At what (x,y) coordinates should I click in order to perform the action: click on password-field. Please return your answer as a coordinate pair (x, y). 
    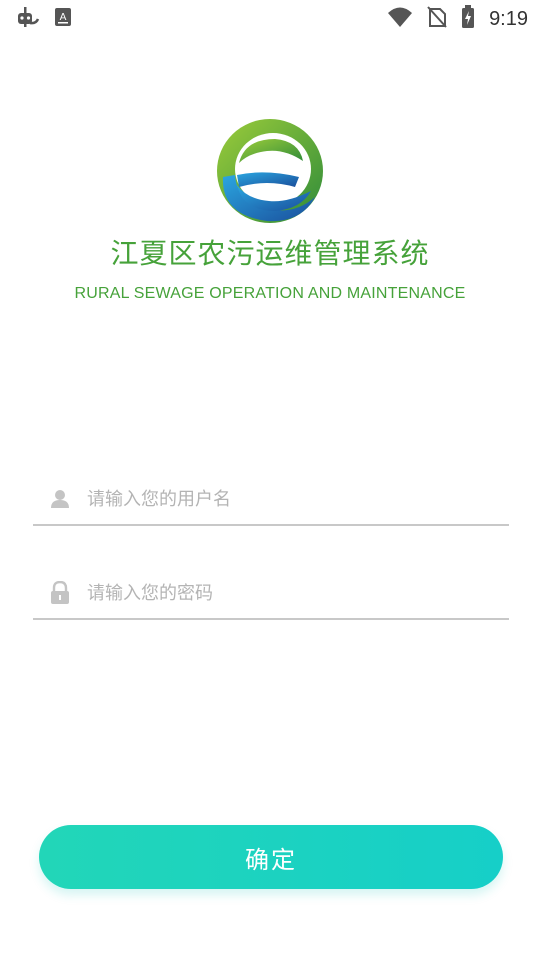
    Looking at the image, I should click on (271, 594).